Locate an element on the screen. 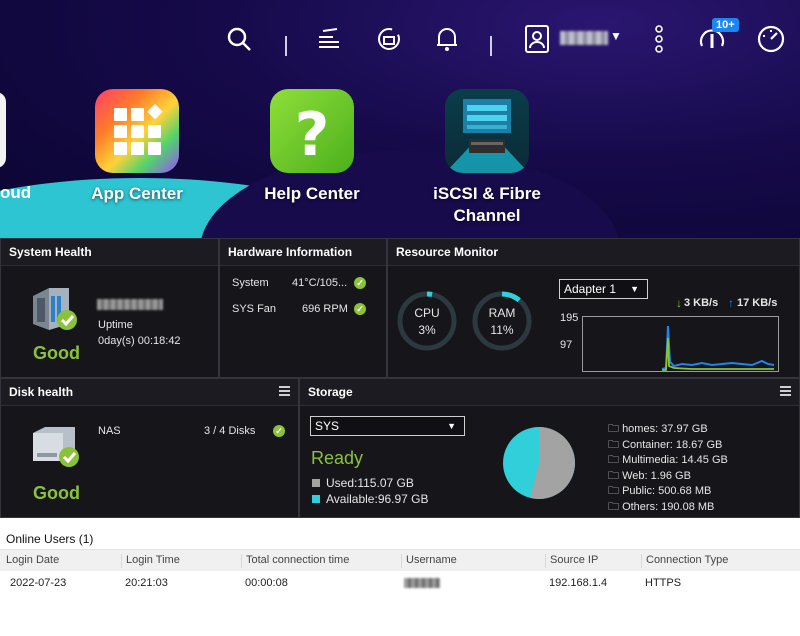 The width and height of the screenshot is (800, 636). user-icon is located at coordinates (537, 39).